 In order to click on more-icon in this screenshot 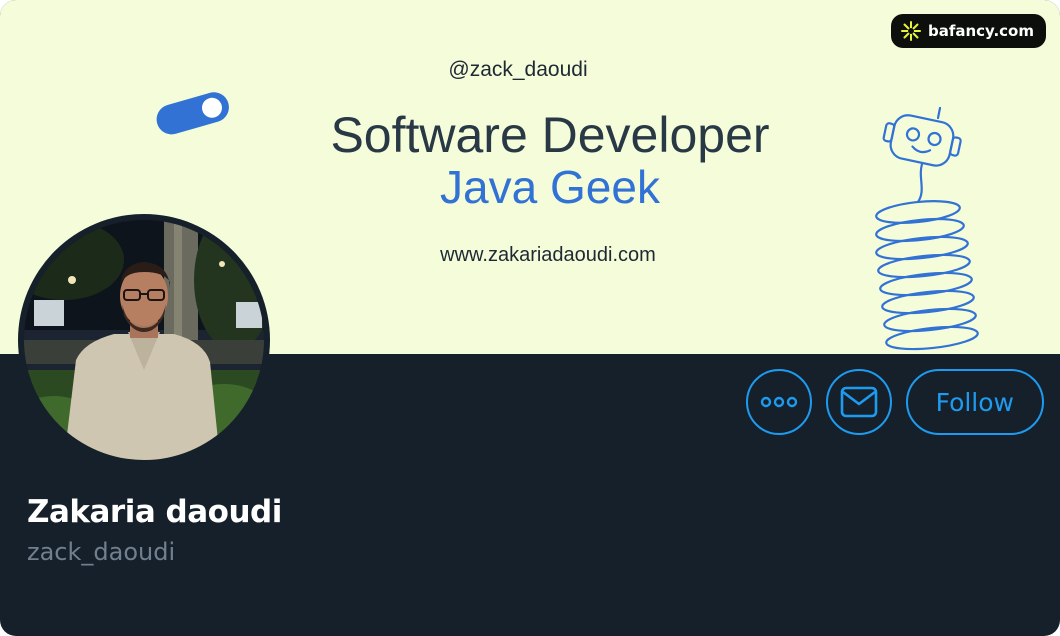, I will do `click(778, 402)`.